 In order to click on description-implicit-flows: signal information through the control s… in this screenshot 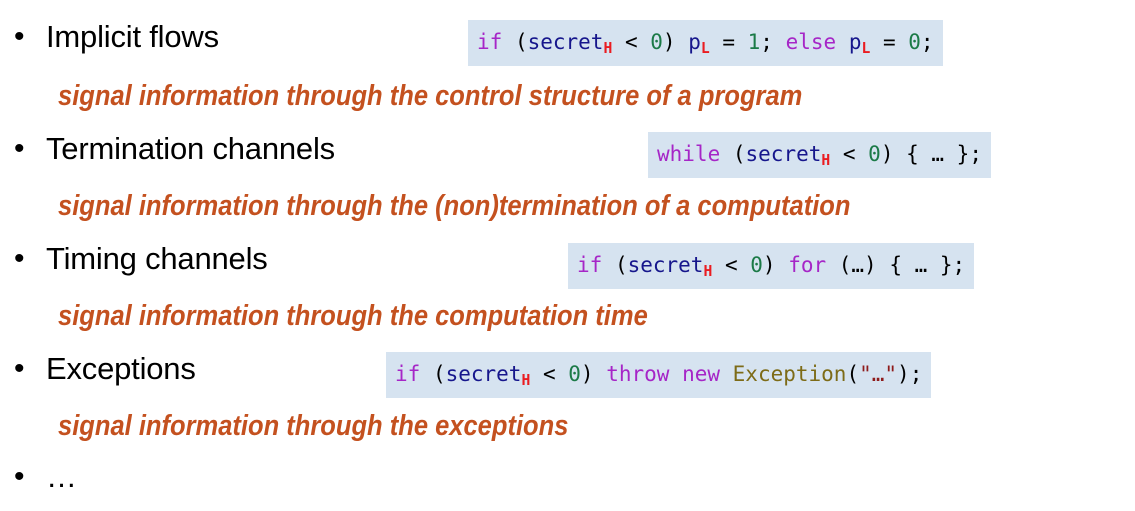, I will do `click(430, 96)`.